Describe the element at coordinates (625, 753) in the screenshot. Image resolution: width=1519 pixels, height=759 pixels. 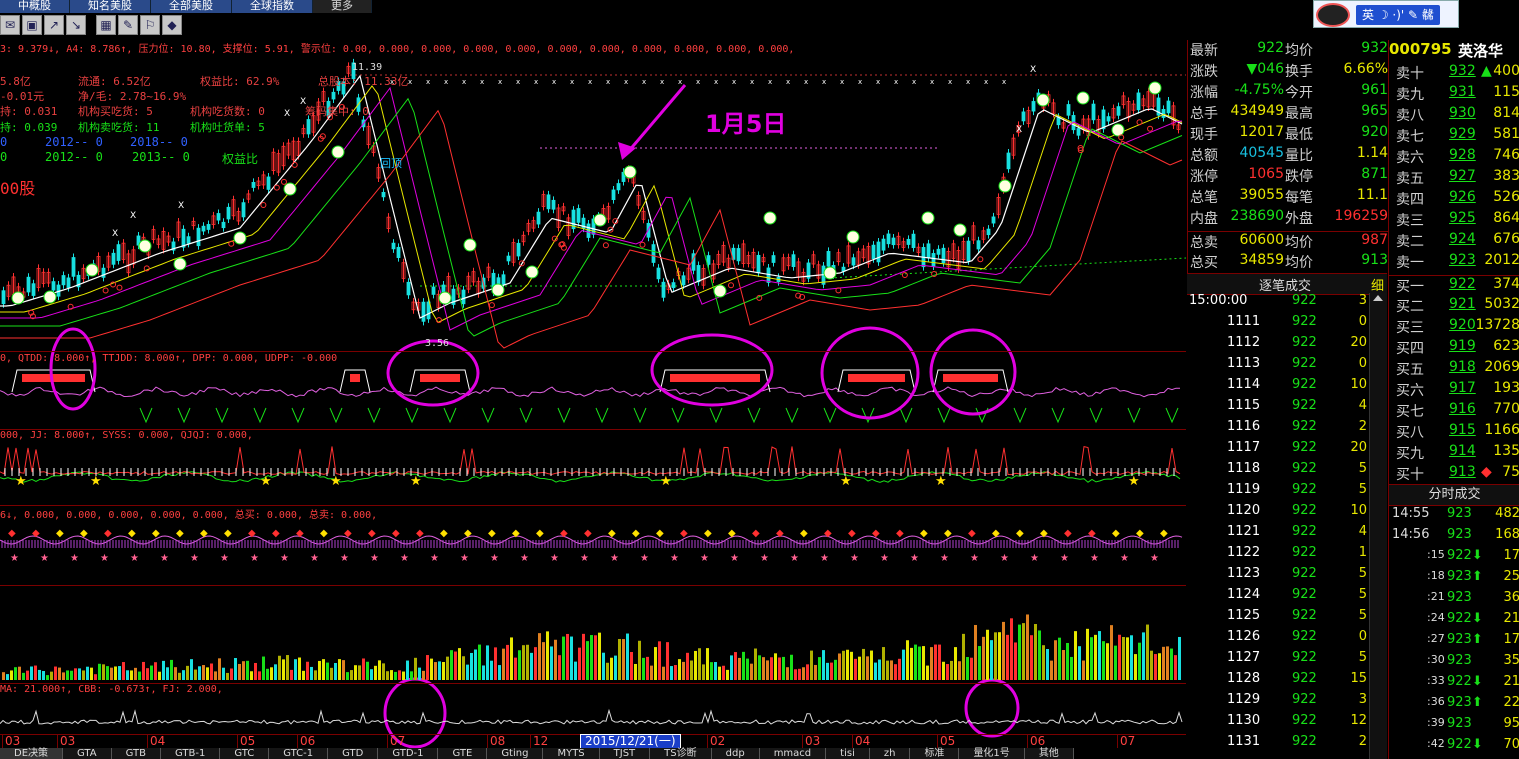
I see `indicator-tab-11: TJST` at that location.